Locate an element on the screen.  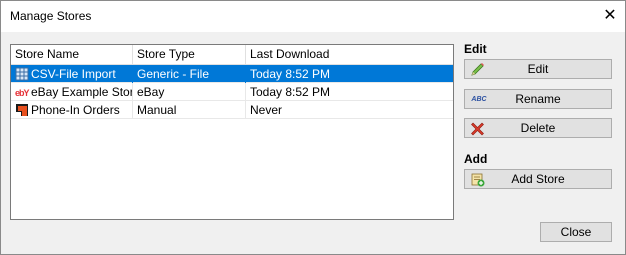
column-header-store-type: Store Type is located at coordinates (189, 54).